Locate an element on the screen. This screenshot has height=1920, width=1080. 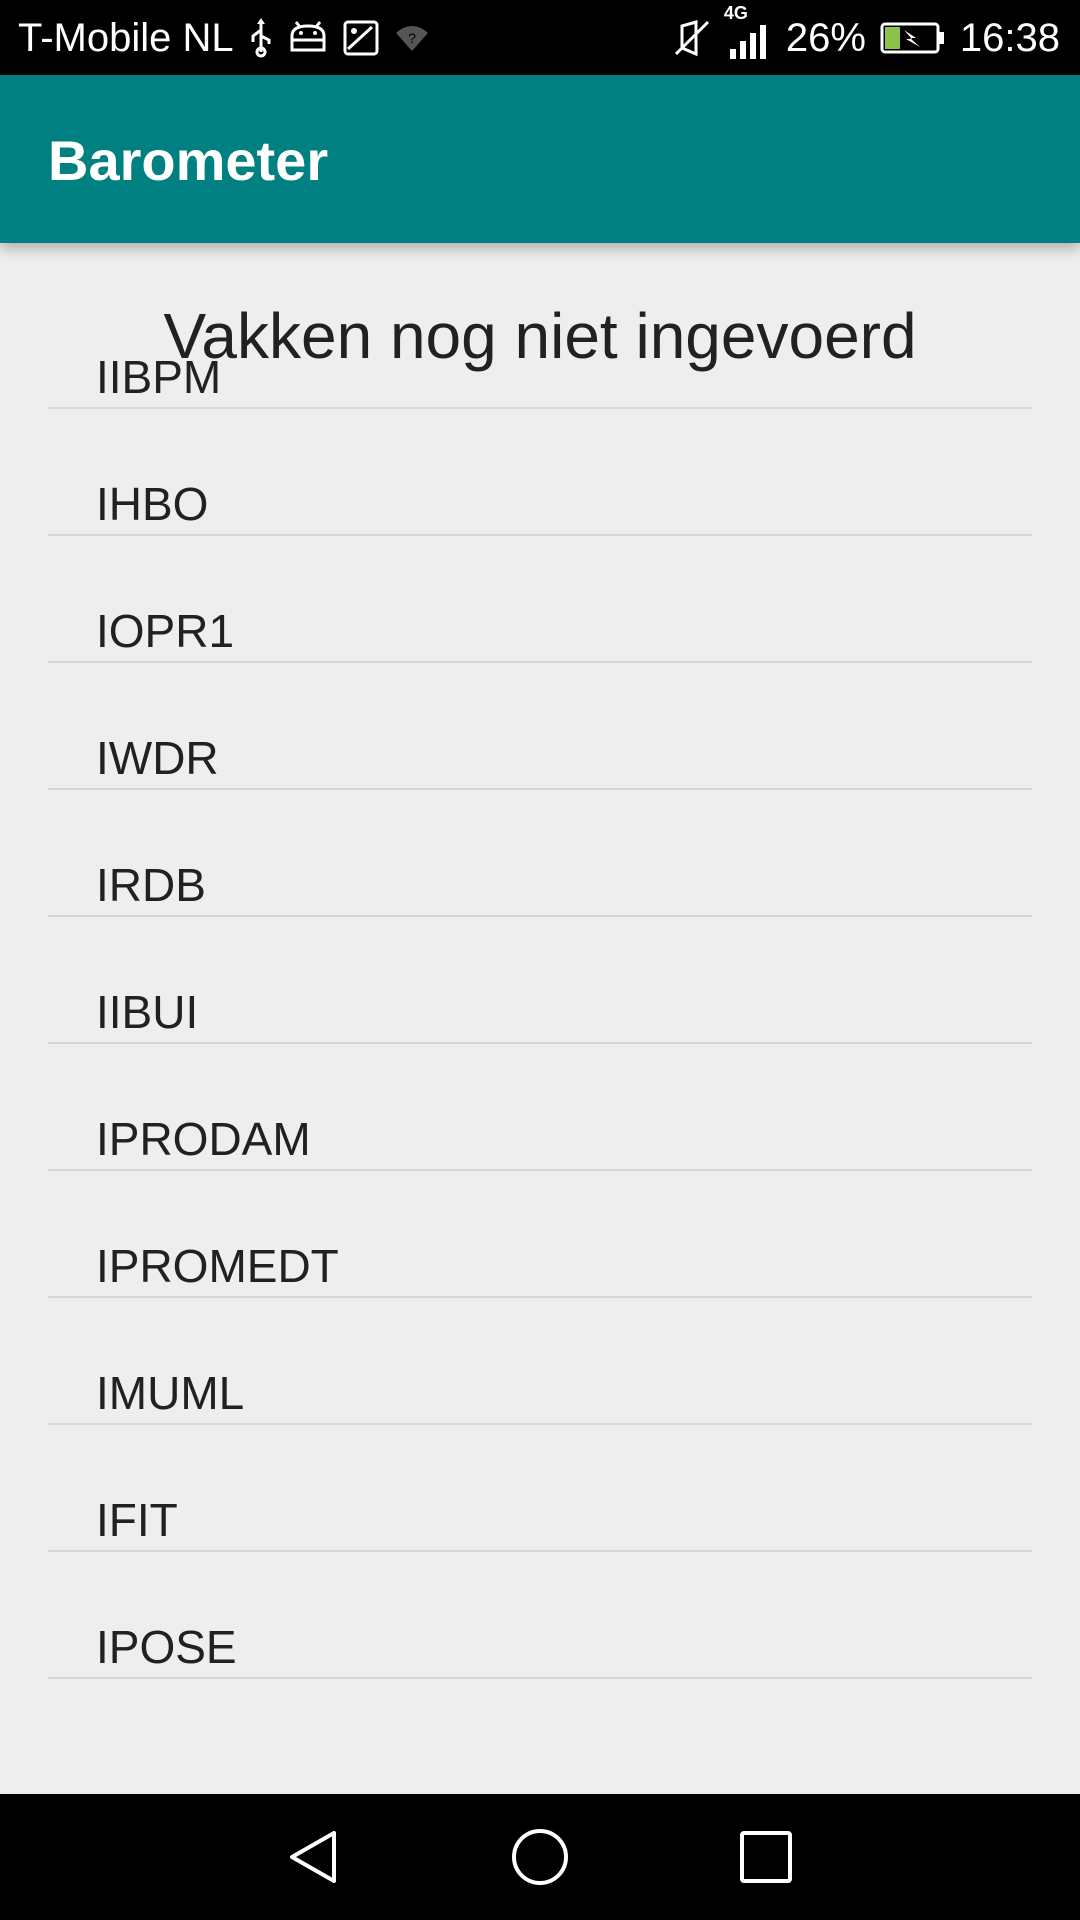
network-type-label: 4G is located at coordinates (735, 12).